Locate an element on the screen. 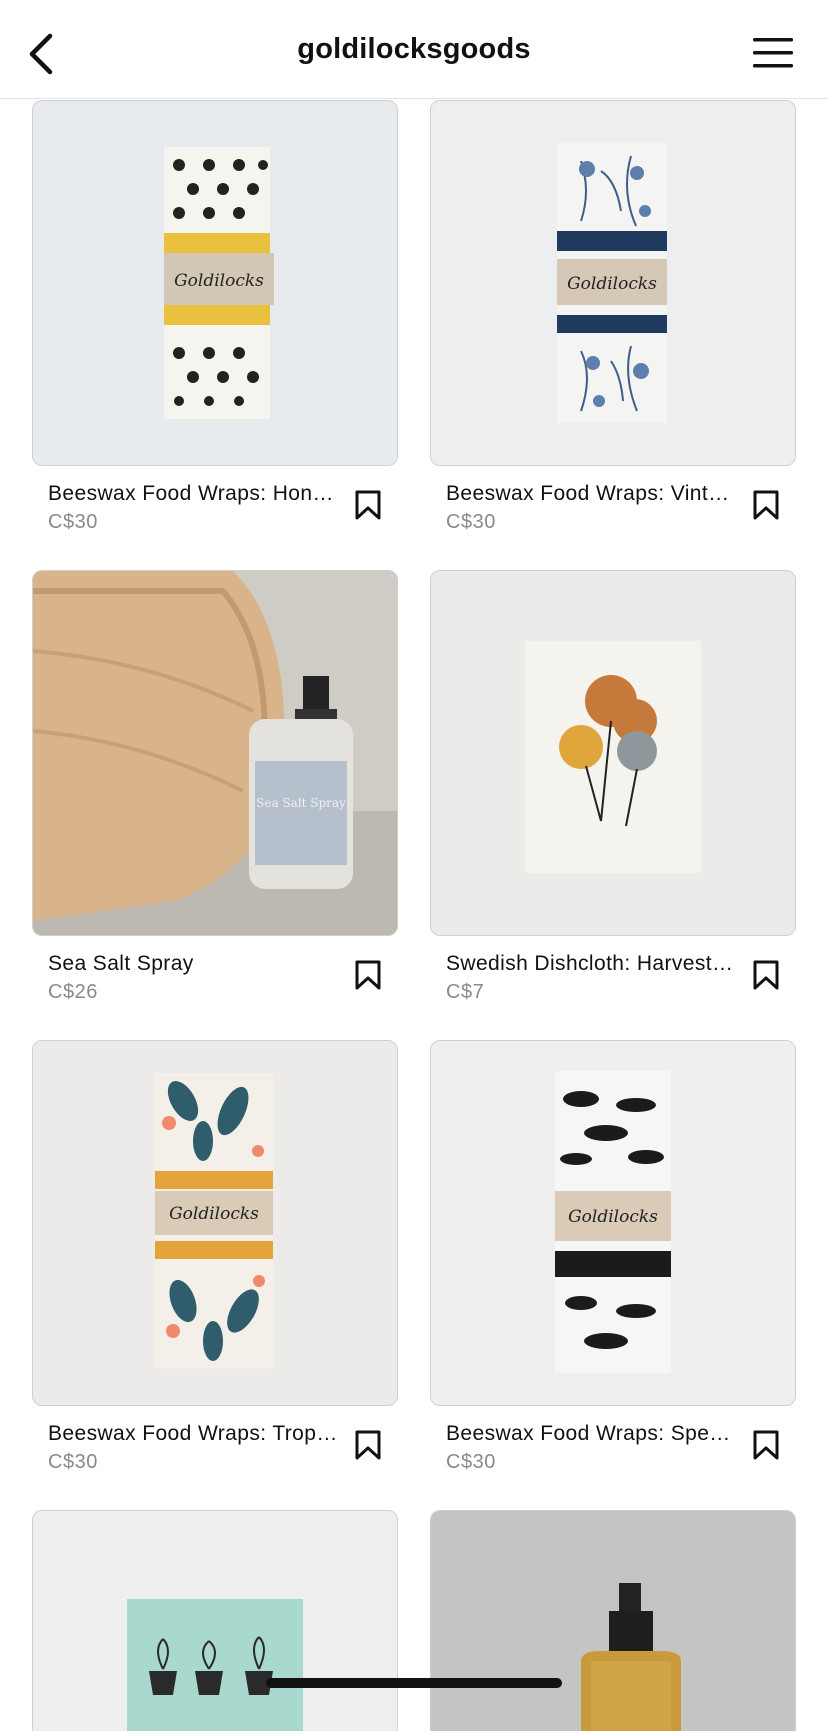 Image resolution: width=828 pixels, height=1731 pixels. product-image-oil-bottle is located at coordinates (613, 1620).